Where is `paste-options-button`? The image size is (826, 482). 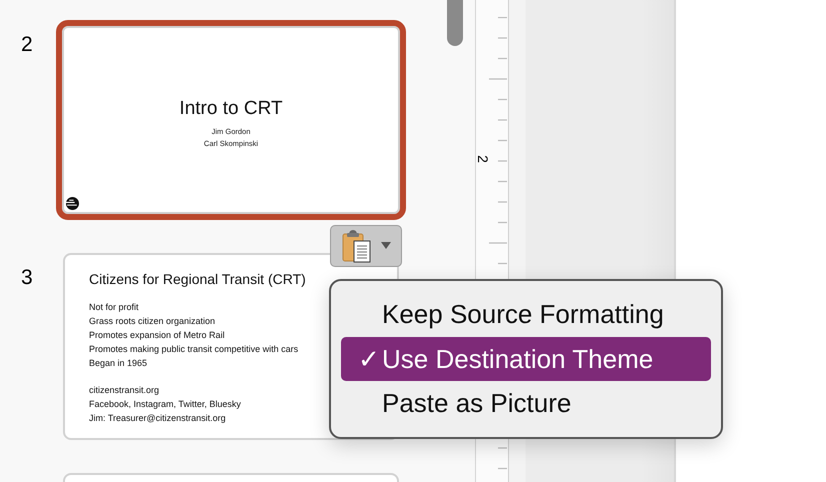 paste-options-button is located at coordinates (366, 246).